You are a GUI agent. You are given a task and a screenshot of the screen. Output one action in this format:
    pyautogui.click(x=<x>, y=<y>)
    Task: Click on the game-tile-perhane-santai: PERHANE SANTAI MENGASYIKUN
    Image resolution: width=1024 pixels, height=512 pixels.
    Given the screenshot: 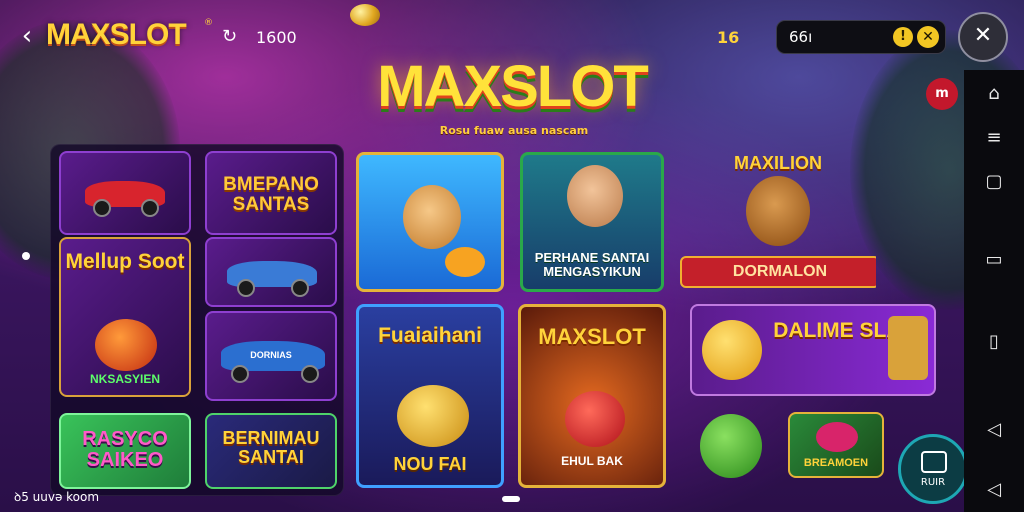 What is the action you would take?
    pyautogui.click(x=592, y=222)
    